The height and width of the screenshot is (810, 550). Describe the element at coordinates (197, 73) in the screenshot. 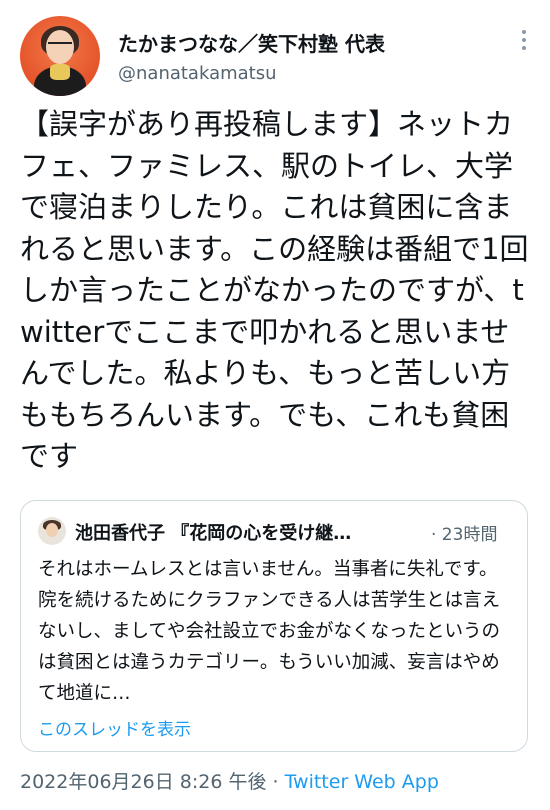

I see `author-handle: @nanatakamatsu` at that location.